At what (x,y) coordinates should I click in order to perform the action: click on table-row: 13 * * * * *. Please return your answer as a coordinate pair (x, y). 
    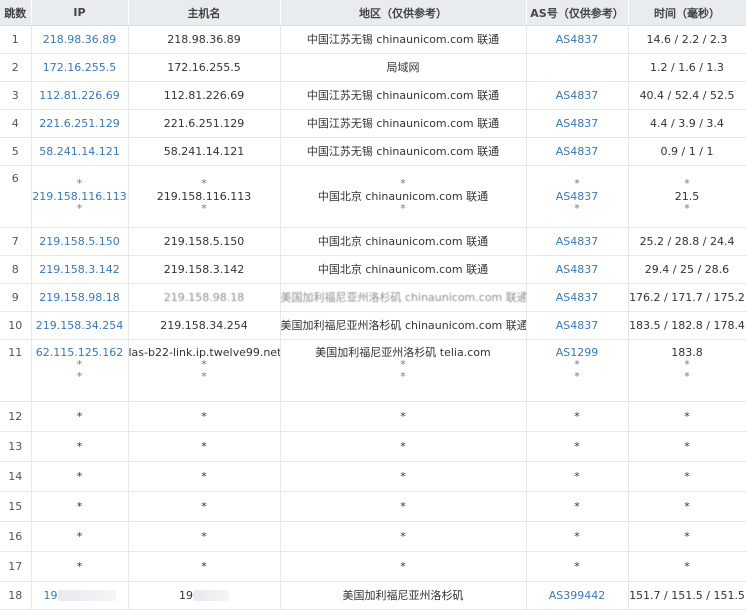
    Looking at the image, I should click on (373, 446).